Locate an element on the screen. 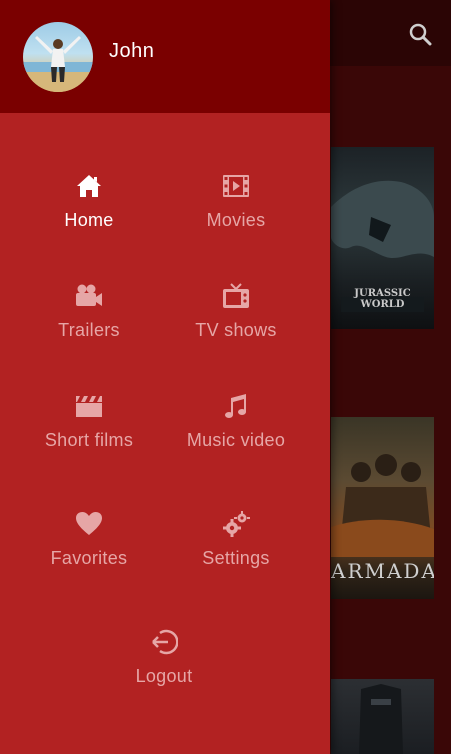  menu-item-music-video: Music video is located at coordinates (236, 432).